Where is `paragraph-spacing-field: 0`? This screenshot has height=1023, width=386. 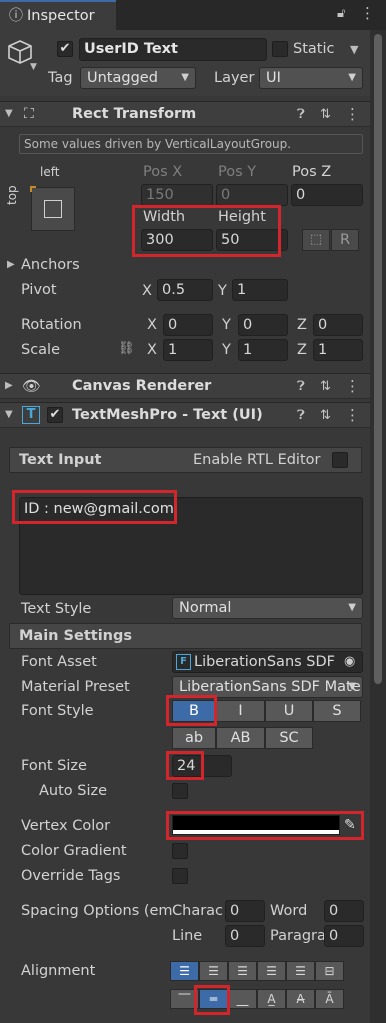 paragraph-spacing-field: 0 is located at coordinates (344, 936).